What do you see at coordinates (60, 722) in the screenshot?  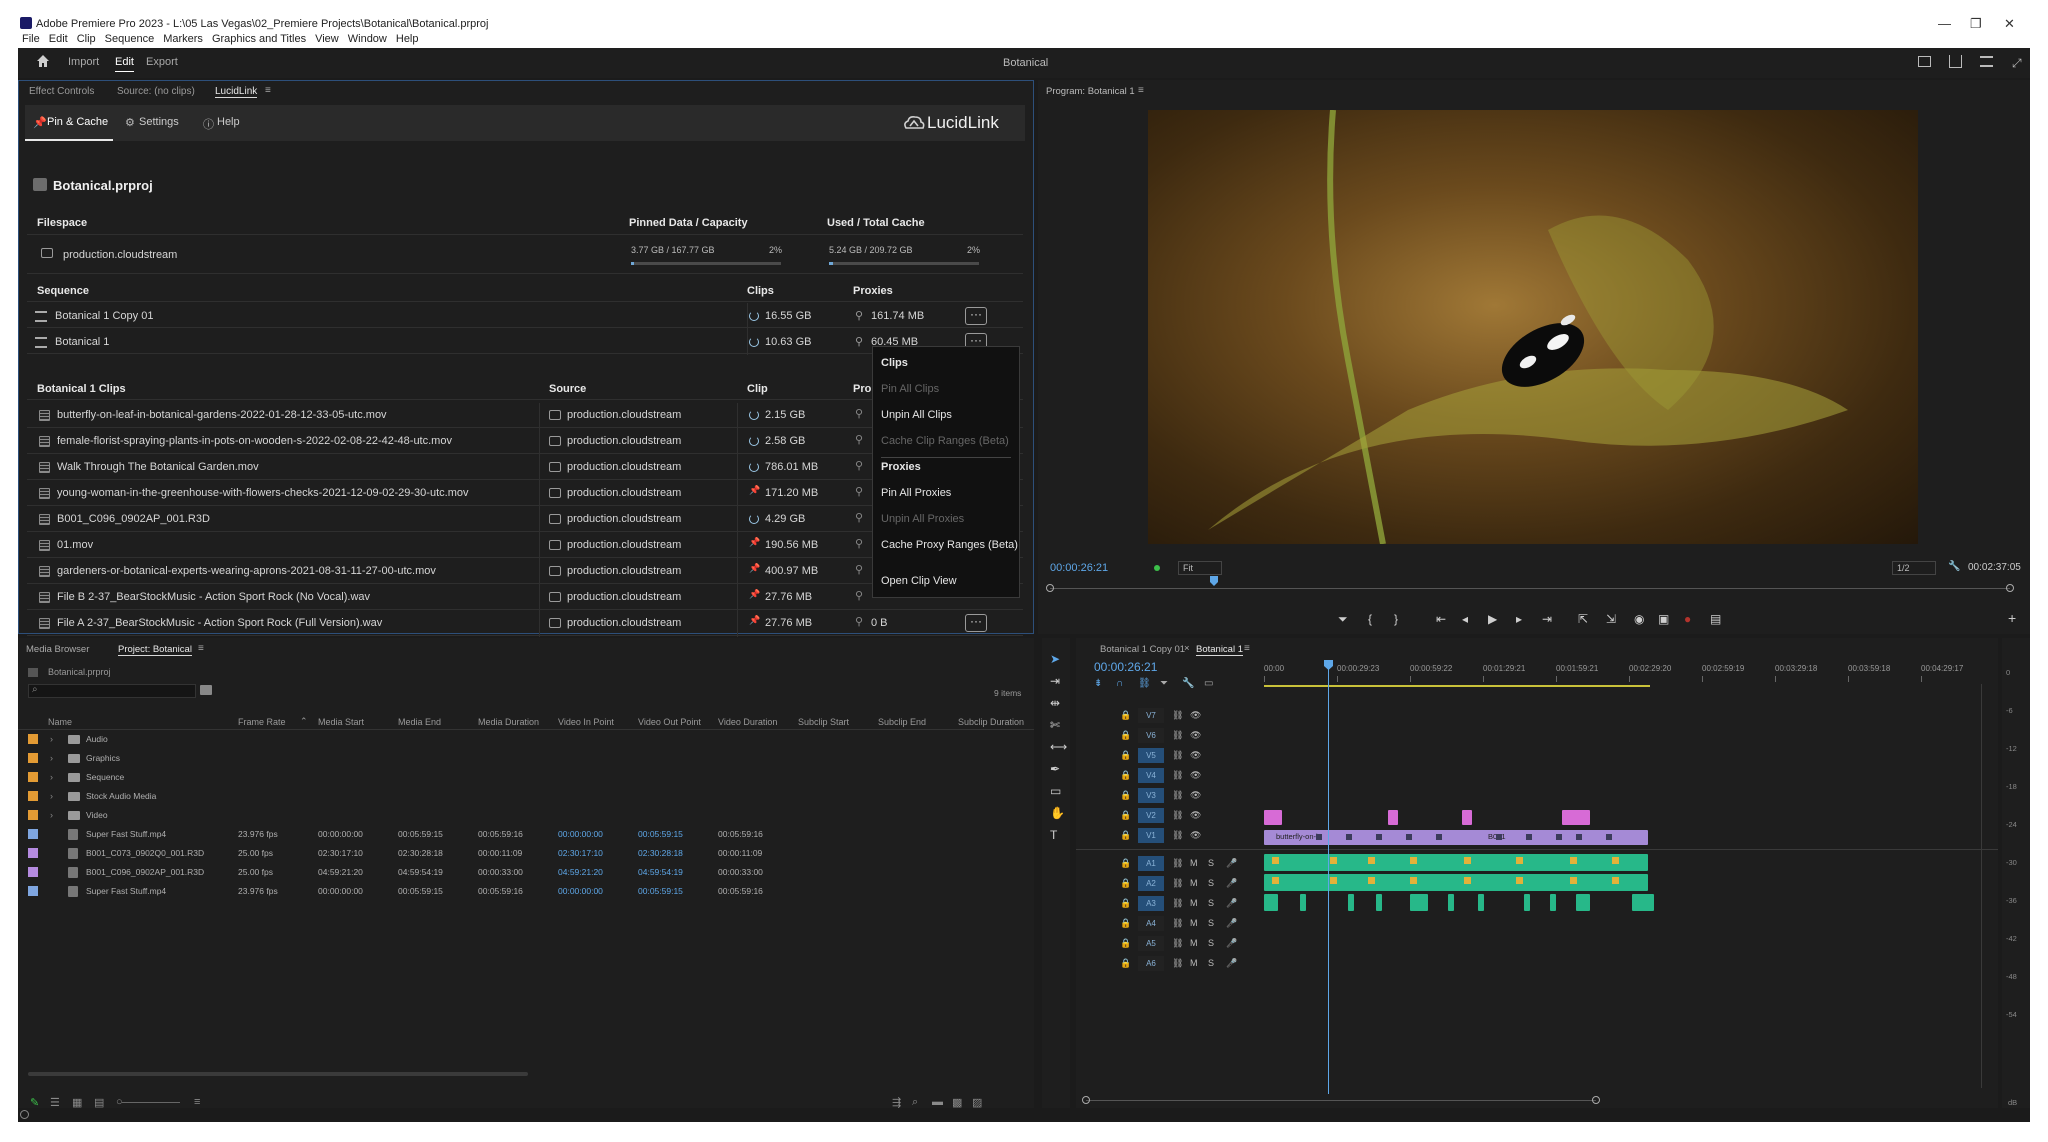 I see `column-header: Name` at bounding box center [60, 722].